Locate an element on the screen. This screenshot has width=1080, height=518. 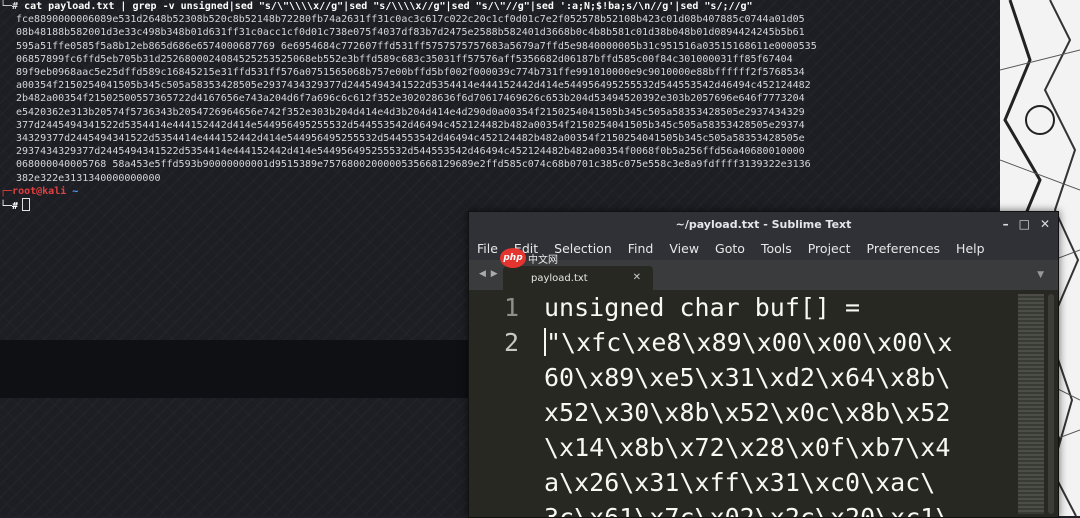
tab-payload: payload.txt ✕ is located at coordinates (578, 278).